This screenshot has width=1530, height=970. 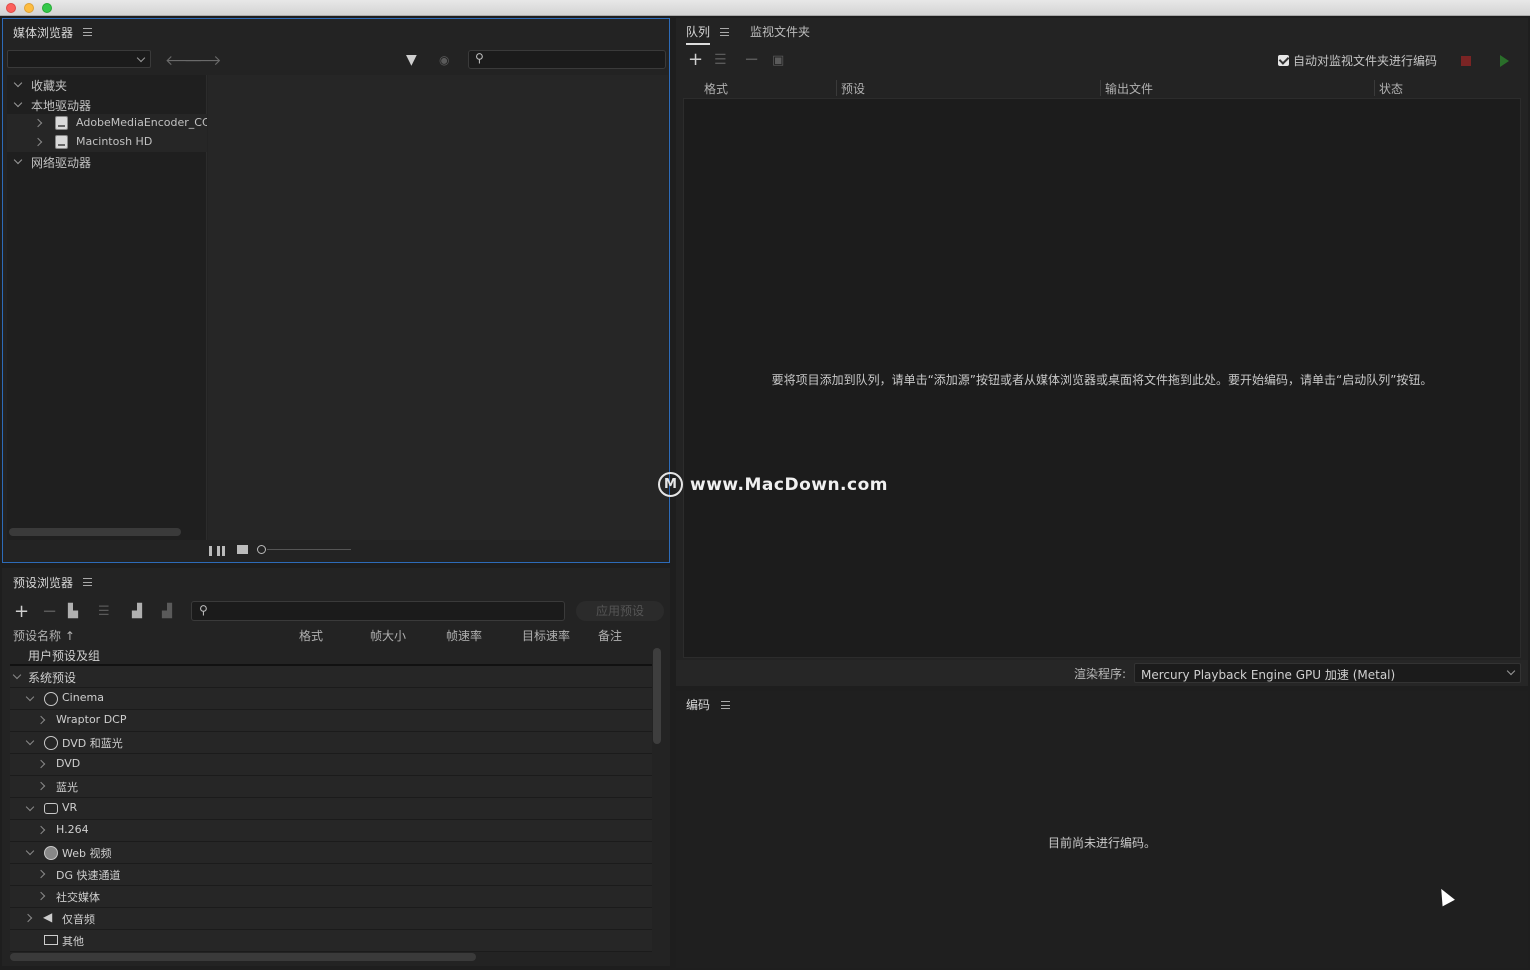 I want to click on apply-preset-button: 应用预设, so click(x=620, y=611).